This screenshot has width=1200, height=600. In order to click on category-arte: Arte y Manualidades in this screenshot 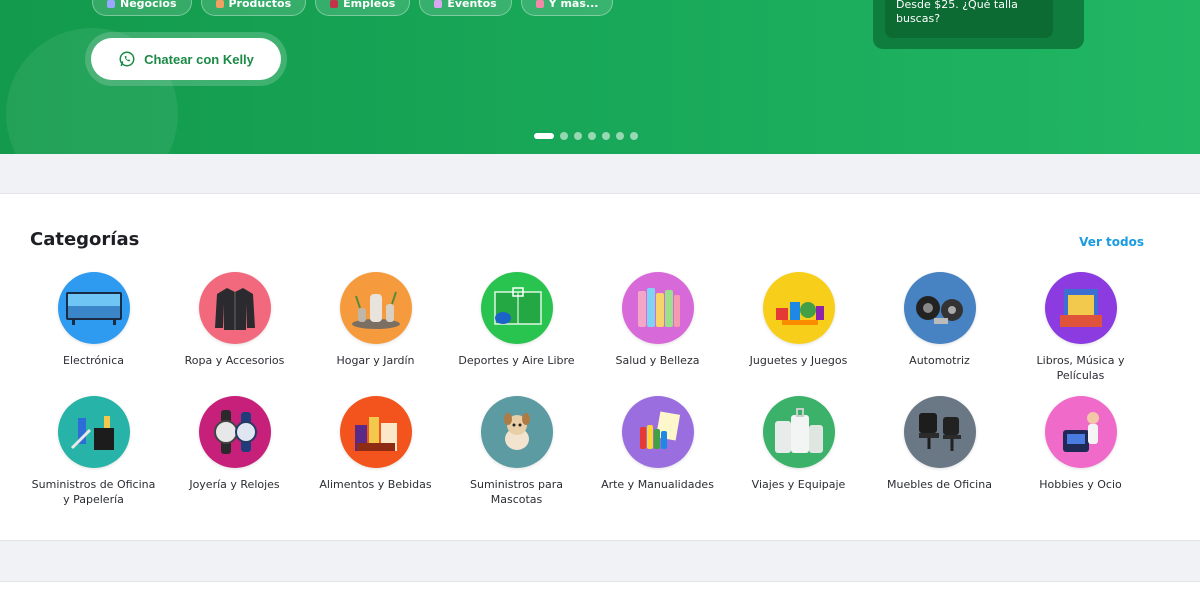, I will do `click(657, 453)`.